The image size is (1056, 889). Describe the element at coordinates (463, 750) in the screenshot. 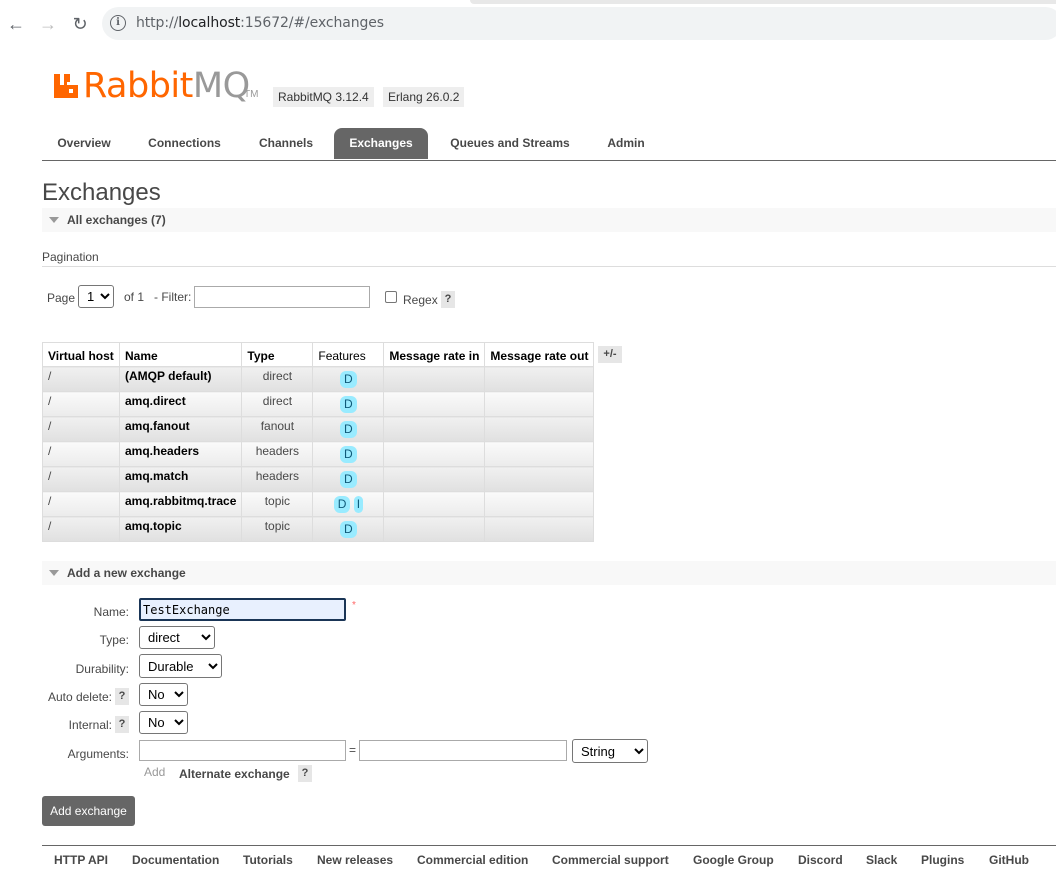

I see `argument-value-input` at that location.